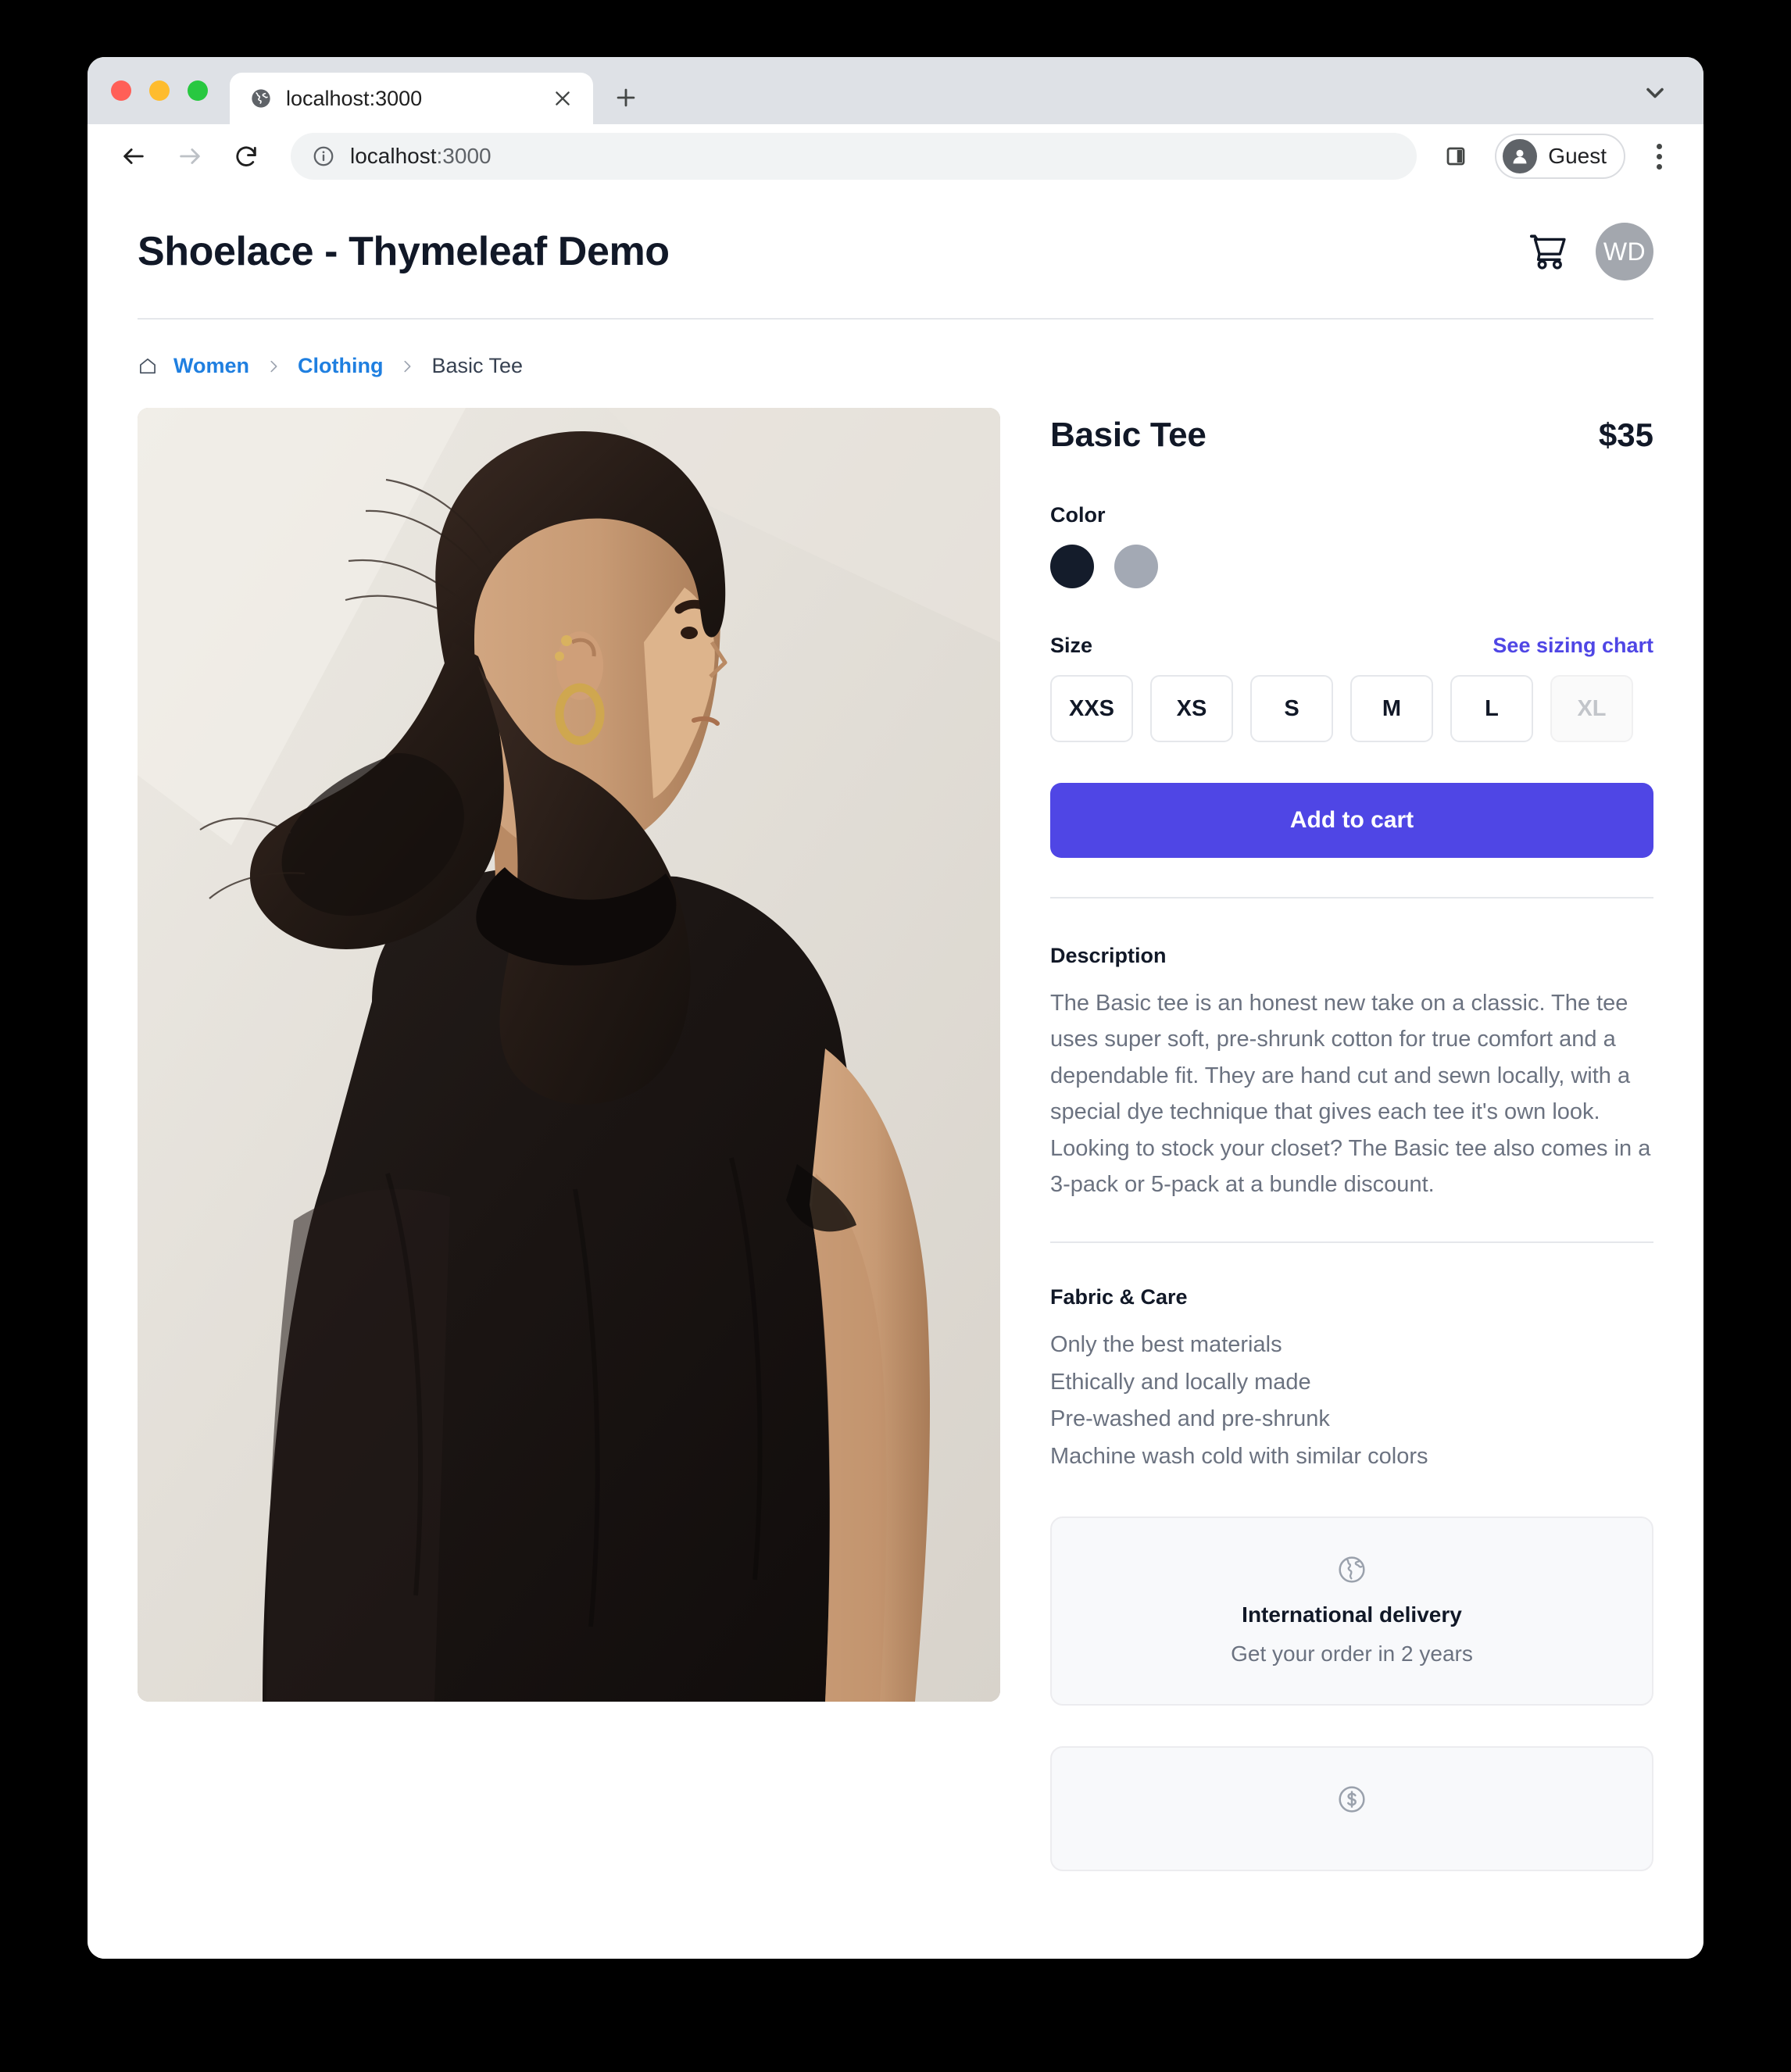 This screenshot has width=1791, height=2072. What do you see at coordinates (1573, 646) in the screenshot?
I see `sizing-chart-link: See sizing chart` at bounding box center [1573, 646].